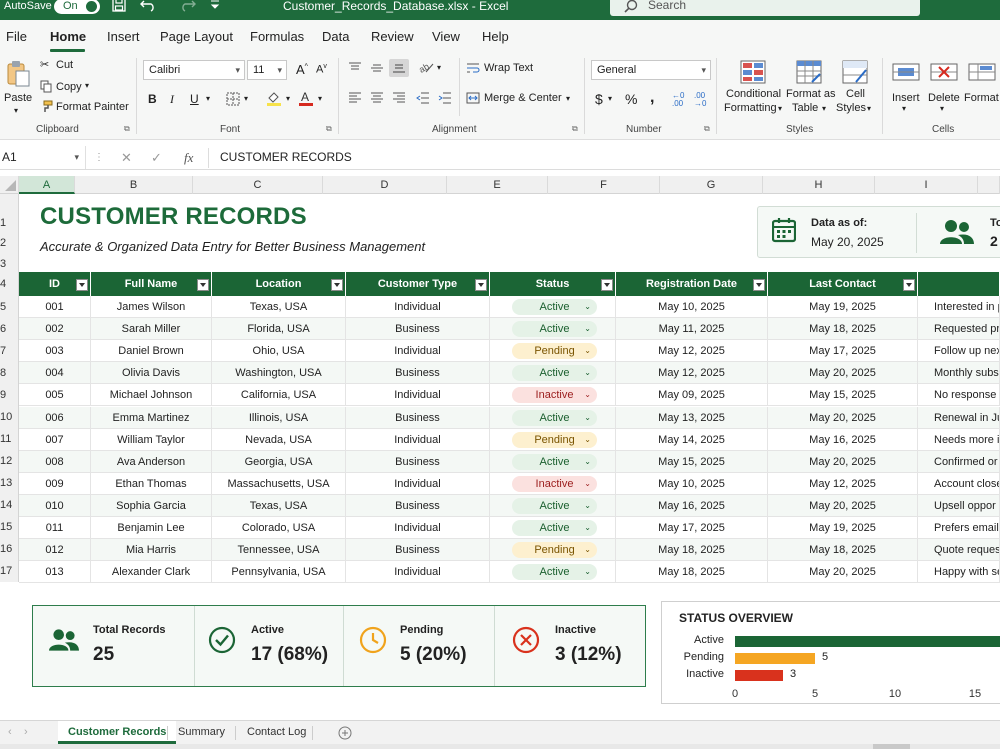 The image size is (1000, 749). Describe the element at coordinates (279, 505) in the screenshot. I see `cell-location: Texas, USA` at that location.